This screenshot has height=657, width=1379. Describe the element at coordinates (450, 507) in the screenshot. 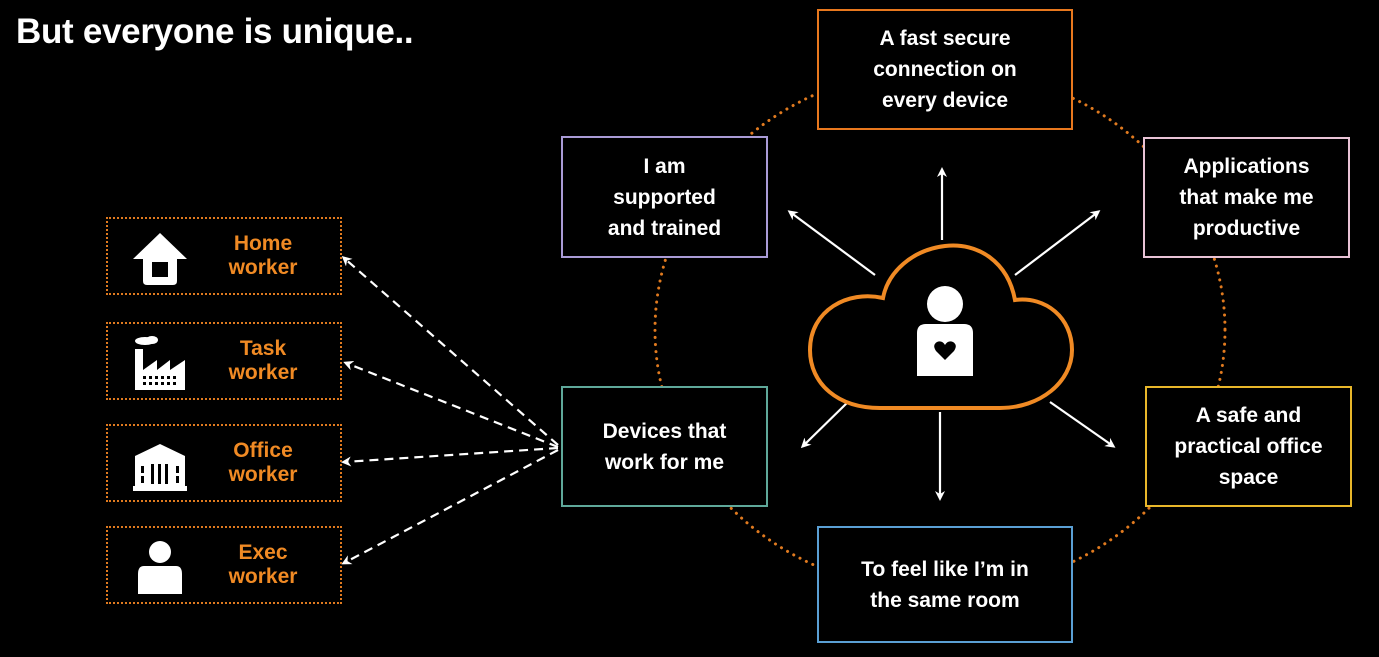

I see `arrow-to-exec-worker` at that location.